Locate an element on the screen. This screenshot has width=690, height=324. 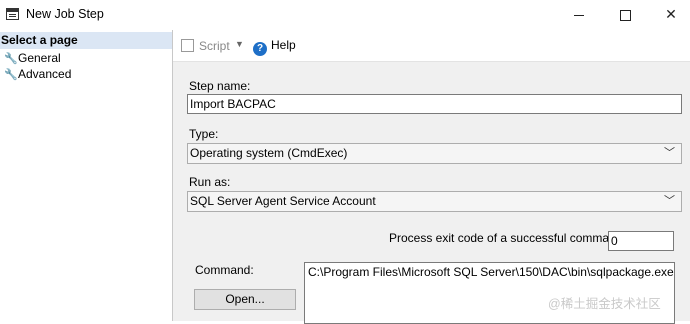
script-label: Script is located at coordinates (214, 46).